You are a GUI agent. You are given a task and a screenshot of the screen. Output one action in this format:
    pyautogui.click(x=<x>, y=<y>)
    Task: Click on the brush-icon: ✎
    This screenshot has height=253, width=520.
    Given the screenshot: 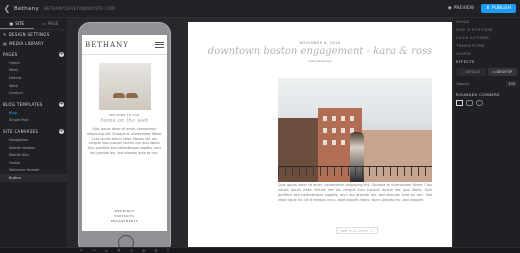 What is the action you would take?
    pyautogui.click(x=5, y=34)
    